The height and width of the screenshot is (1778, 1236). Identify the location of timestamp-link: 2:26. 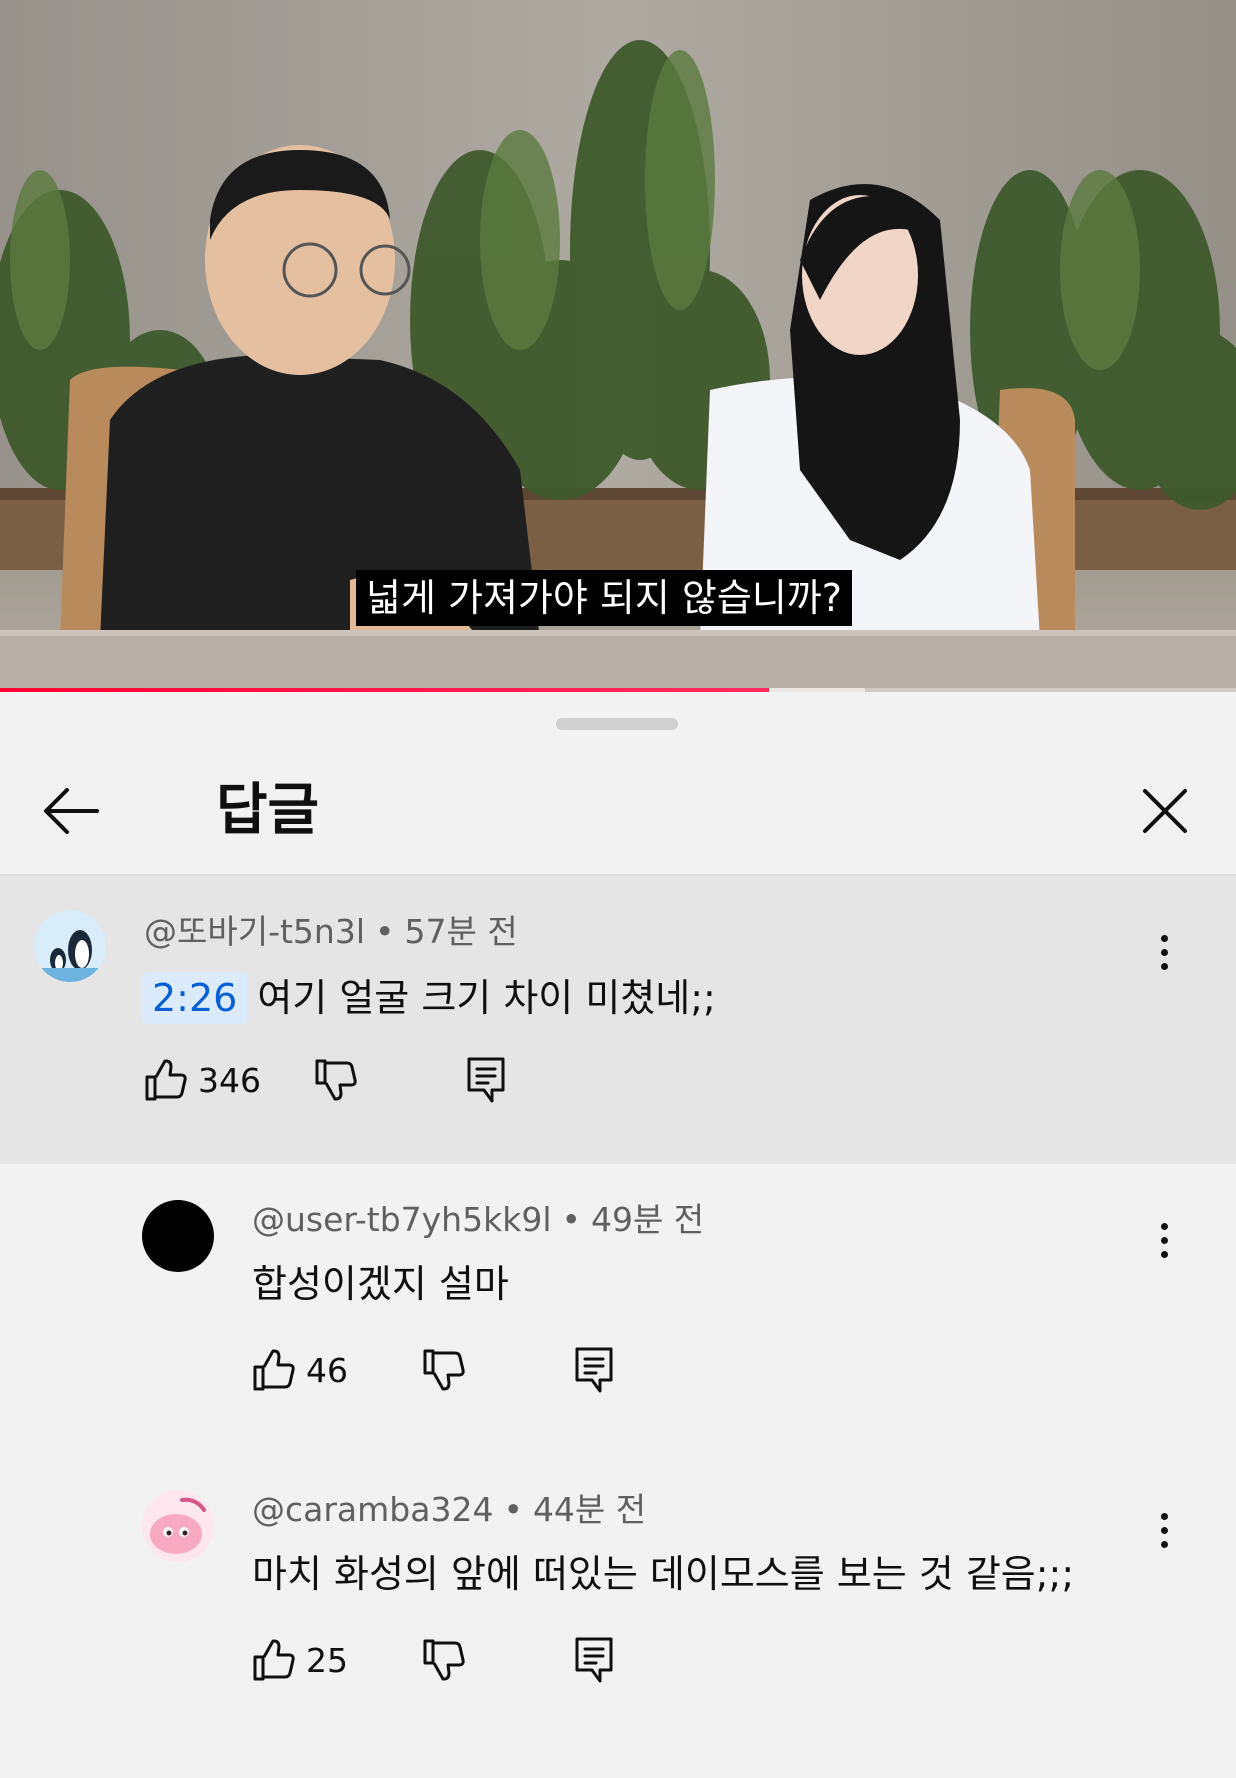
(195, 998).